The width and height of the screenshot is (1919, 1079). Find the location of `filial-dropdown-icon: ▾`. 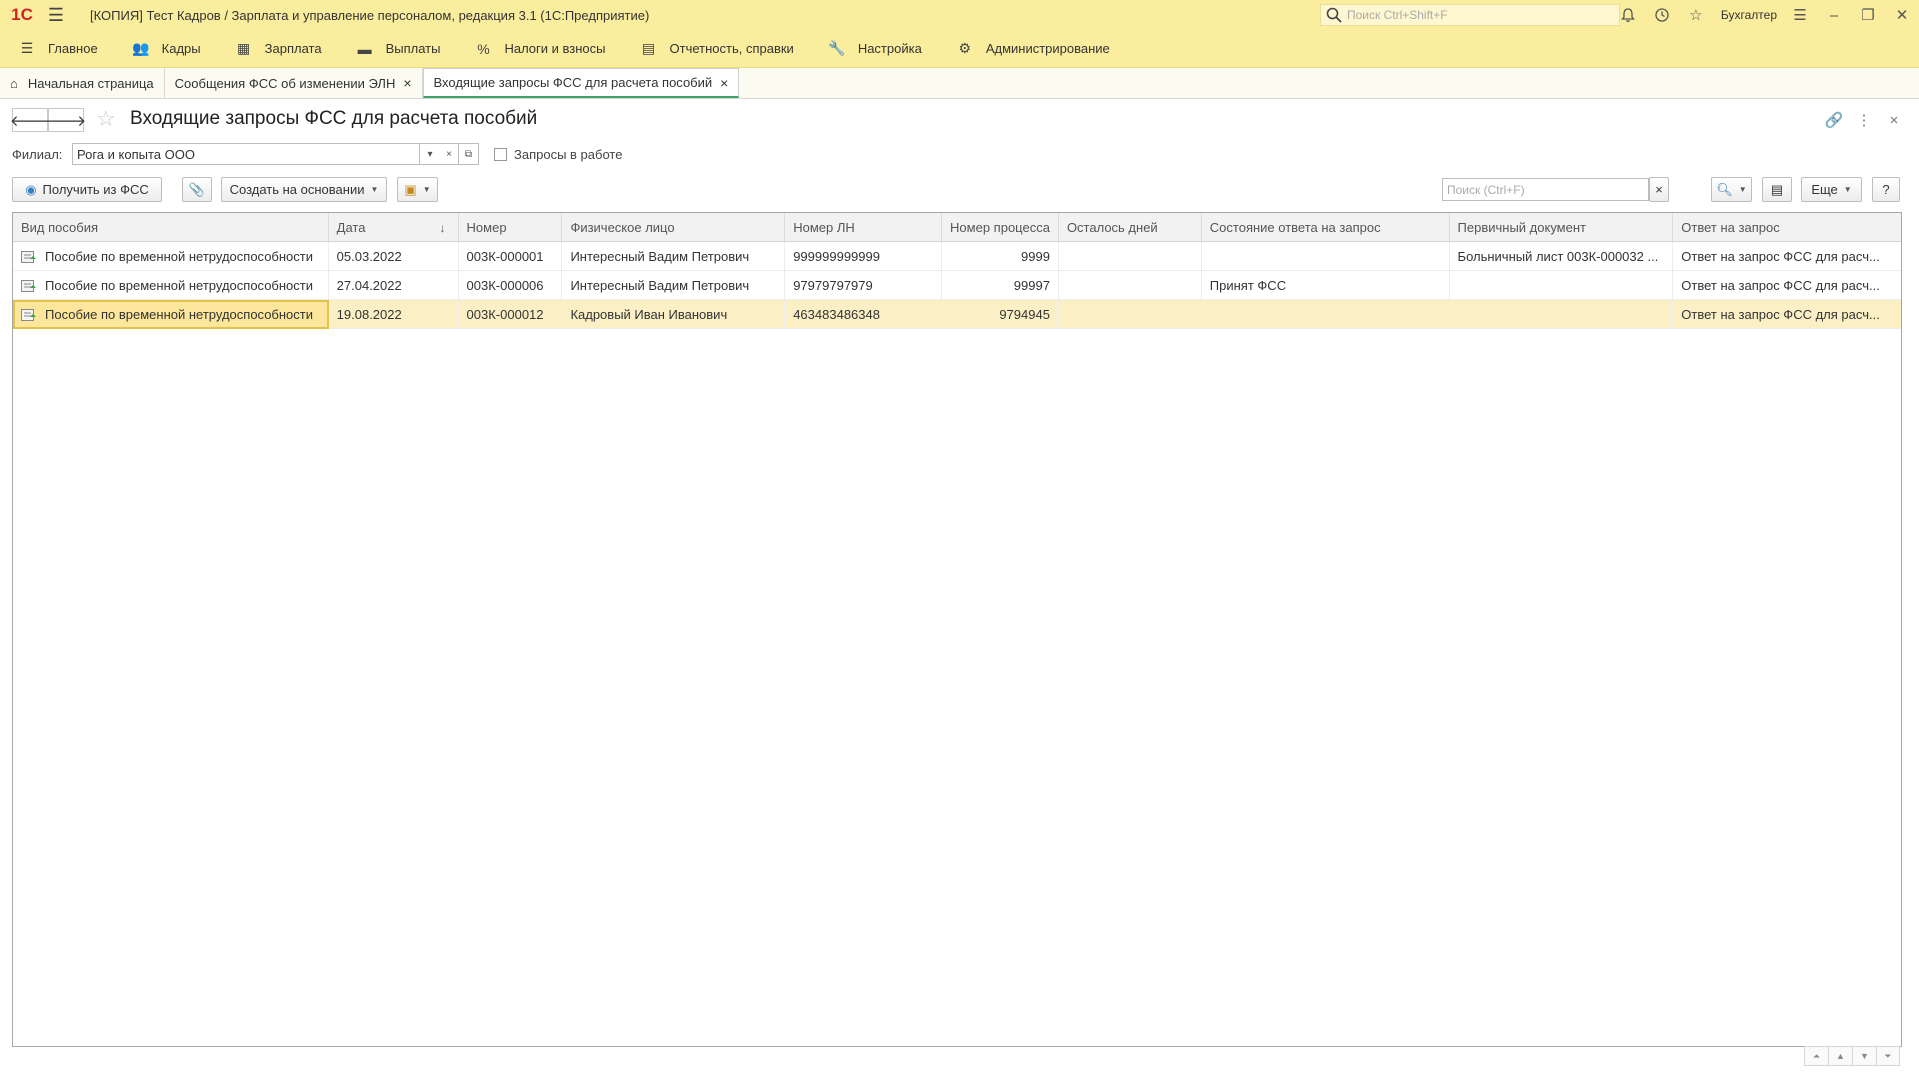

filial-dropdown-icon: ▾ is located at coordinates (430, 154).